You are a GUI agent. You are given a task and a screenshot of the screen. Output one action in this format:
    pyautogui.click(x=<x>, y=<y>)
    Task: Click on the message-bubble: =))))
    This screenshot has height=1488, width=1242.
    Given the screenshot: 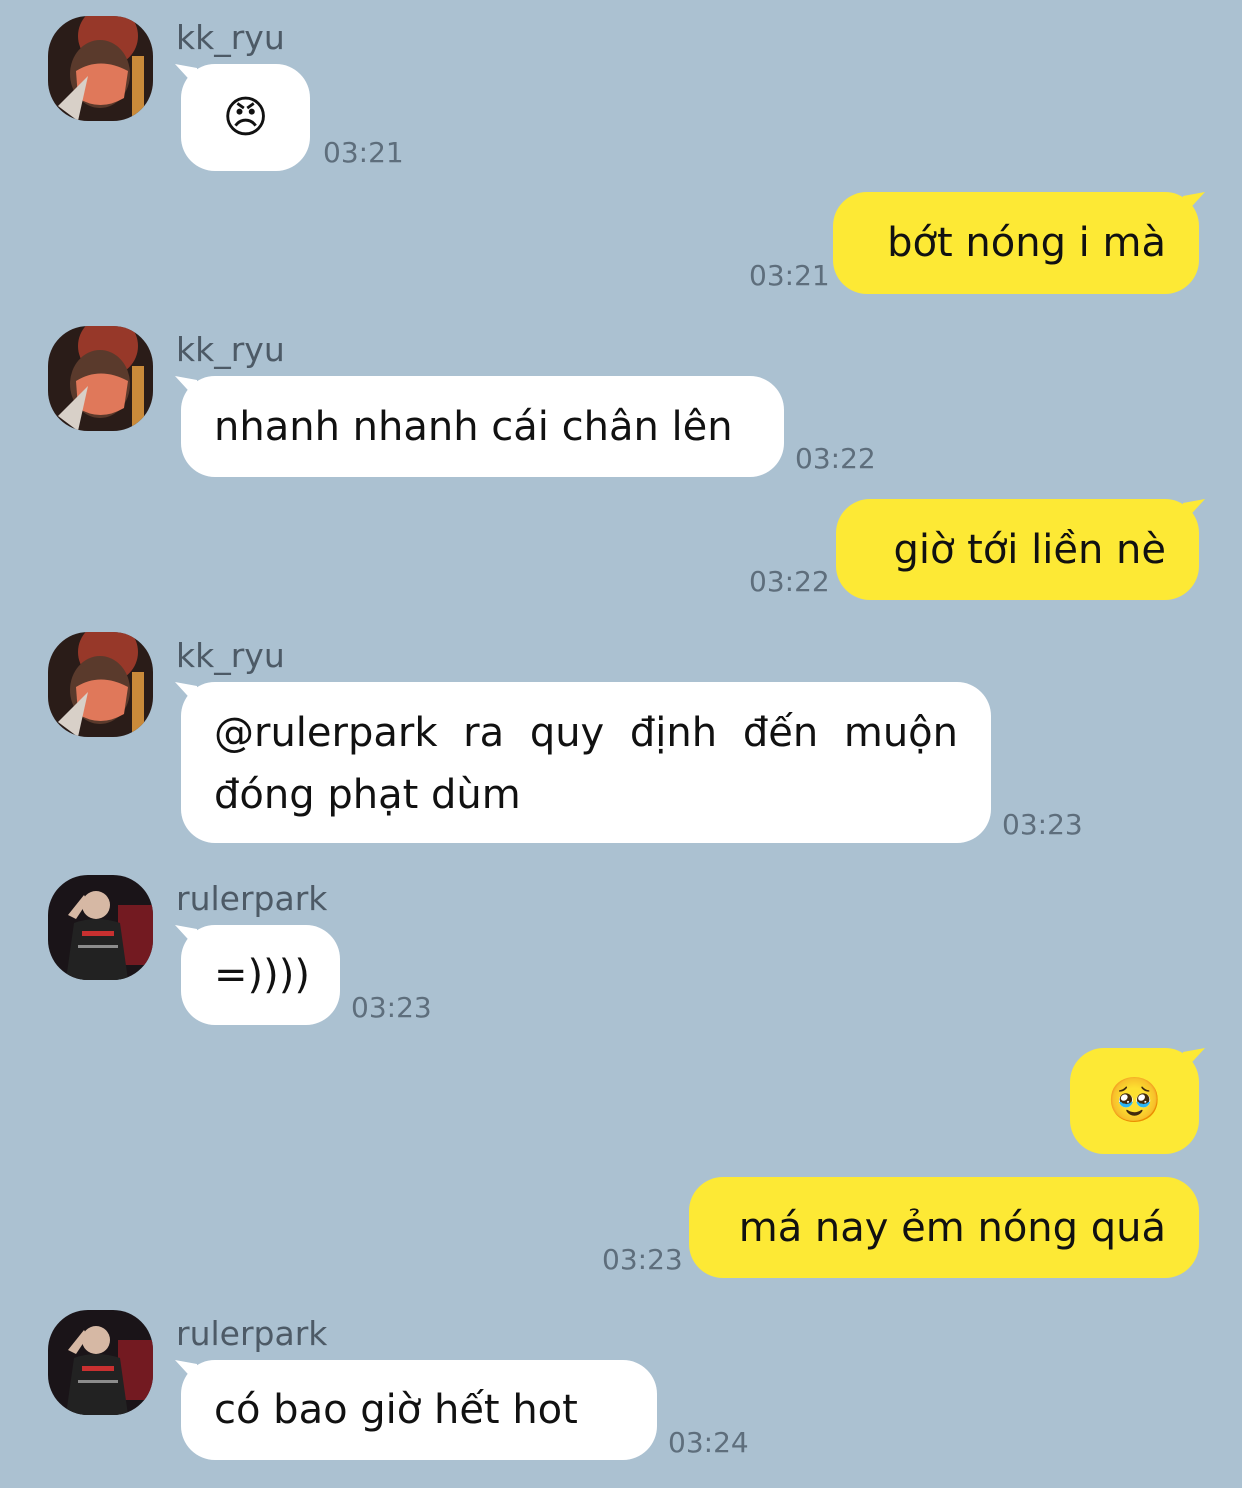 What is the action you would take?
    pyautogui.click(x=257, y=975)
    